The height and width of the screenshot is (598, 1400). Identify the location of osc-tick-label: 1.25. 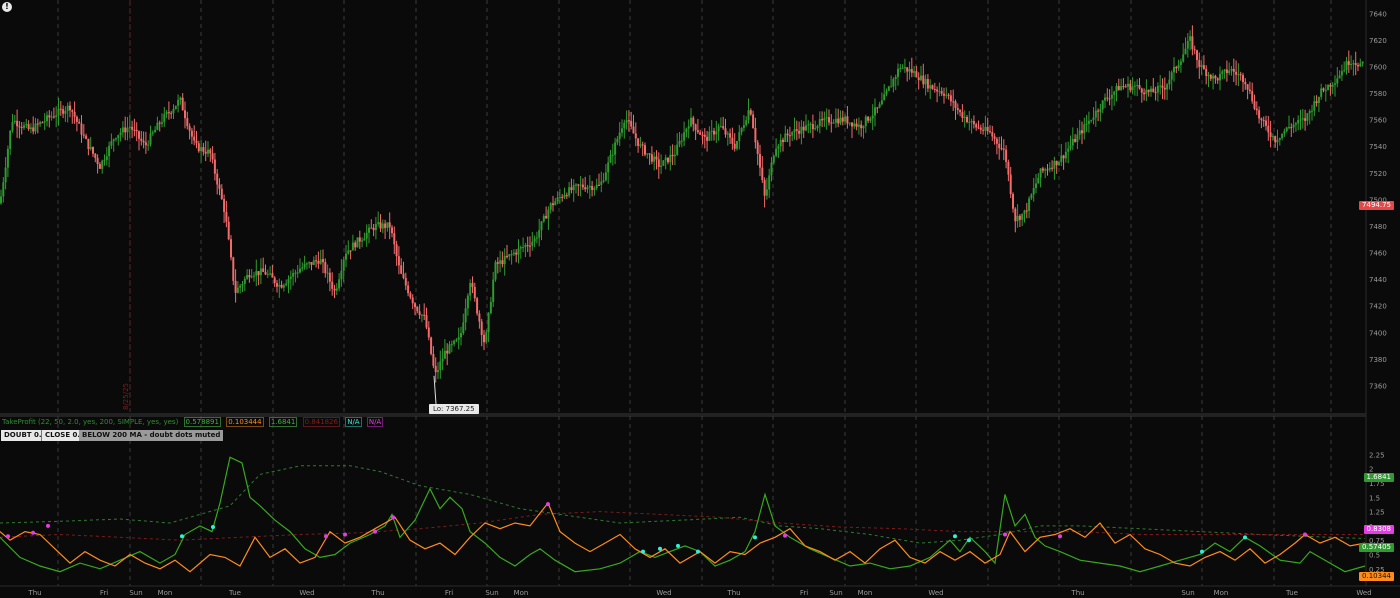
(1377, 513).